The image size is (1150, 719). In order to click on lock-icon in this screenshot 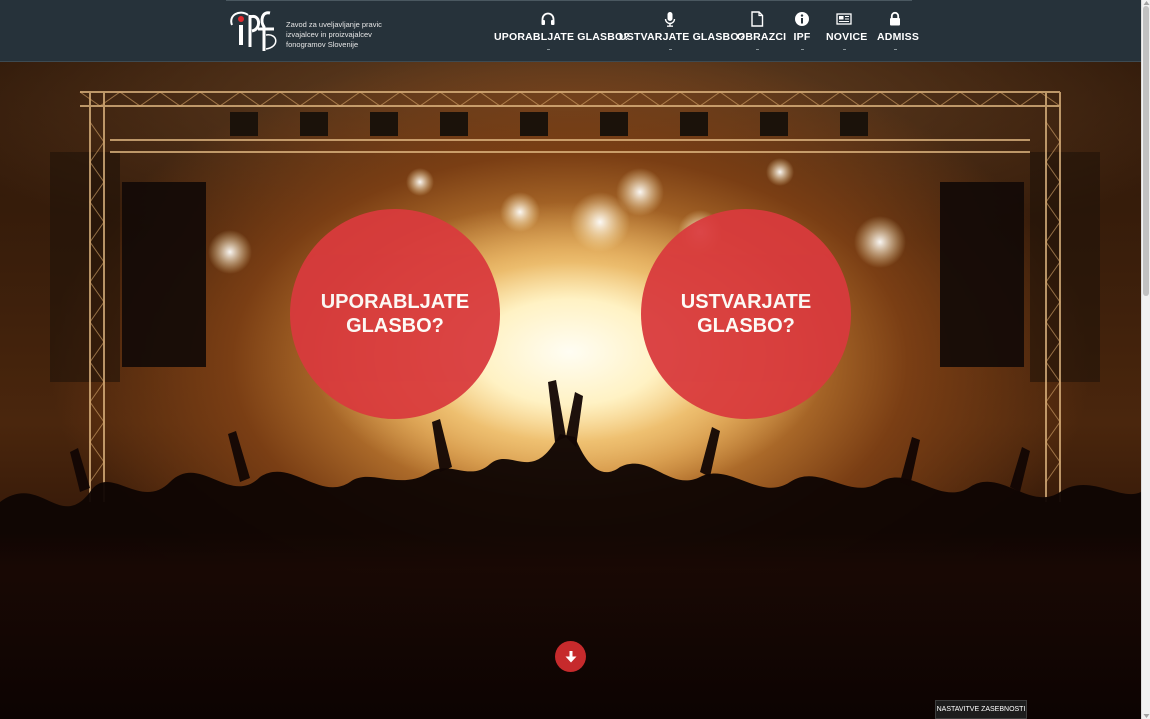, I will do `click(895, 18)`.